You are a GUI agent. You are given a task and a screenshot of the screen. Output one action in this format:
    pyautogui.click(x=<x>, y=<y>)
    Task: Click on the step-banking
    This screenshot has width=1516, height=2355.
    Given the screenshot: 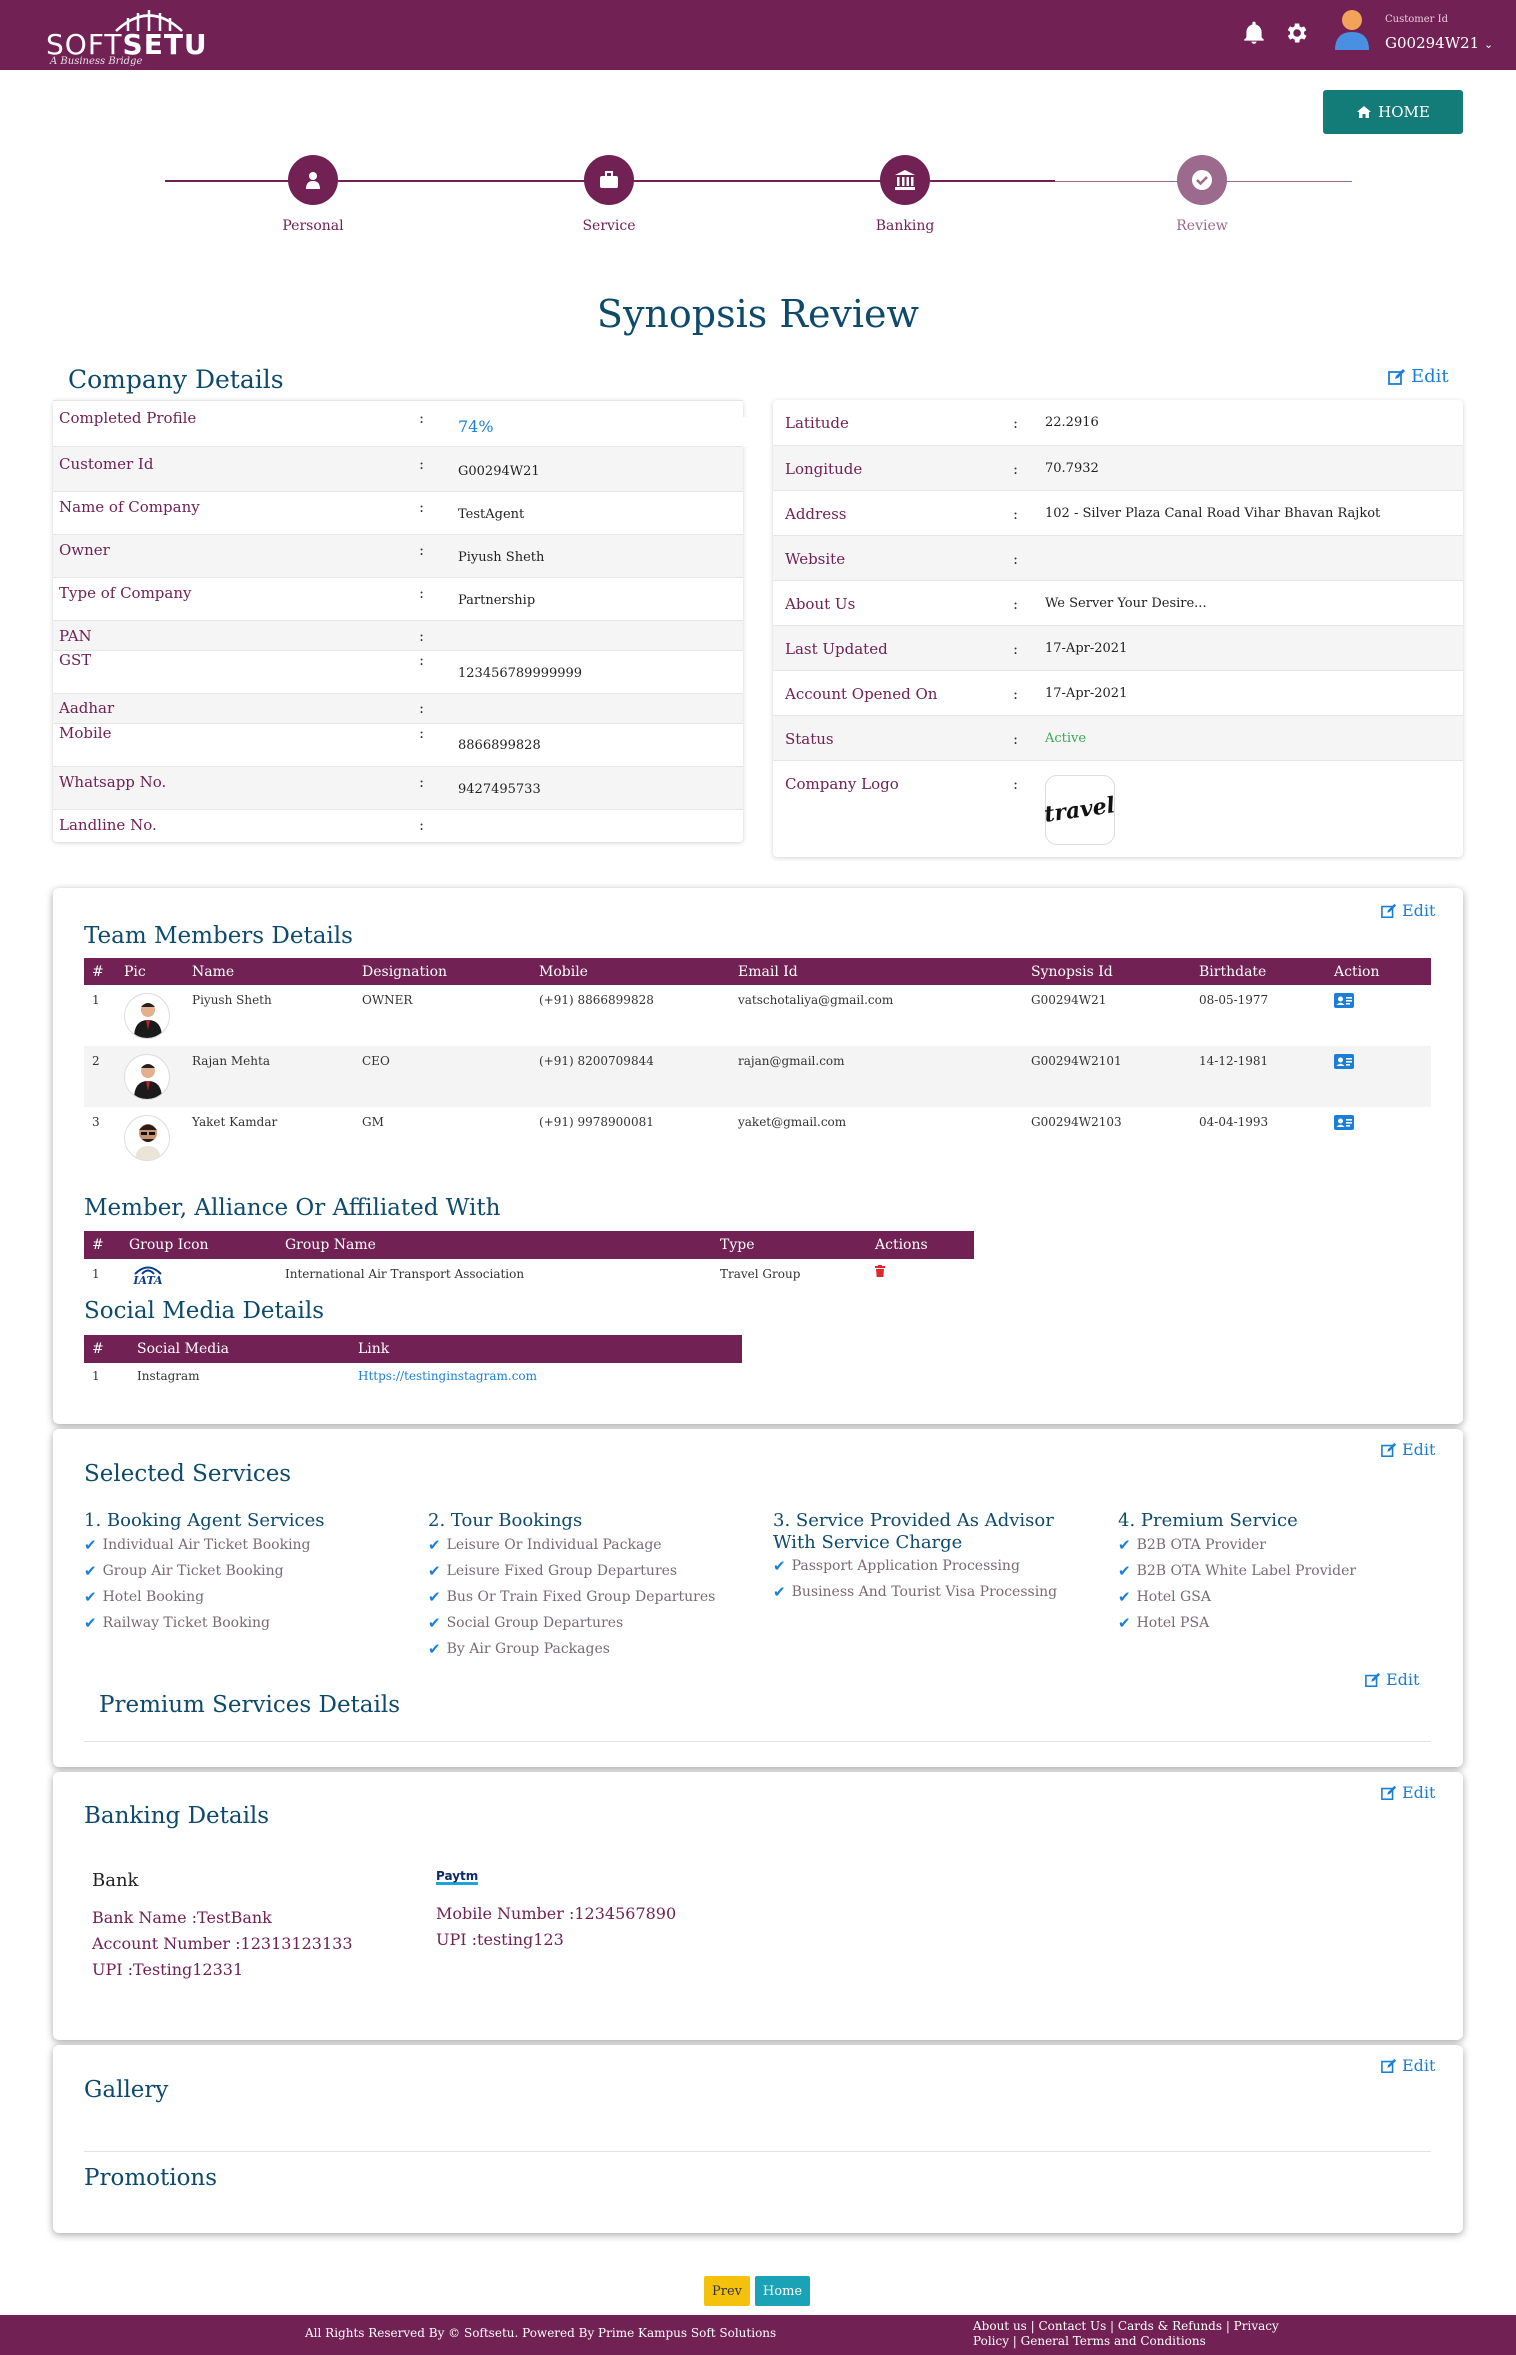 What is the action you would take?
    pyautogui.click(x=905, y=180)
    